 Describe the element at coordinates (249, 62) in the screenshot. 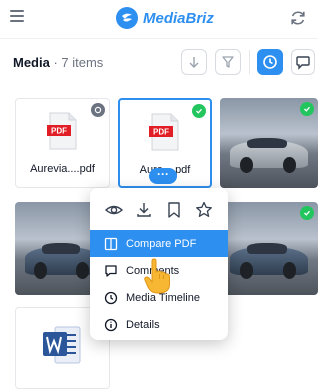

I see `toolbar-divider` at that location.